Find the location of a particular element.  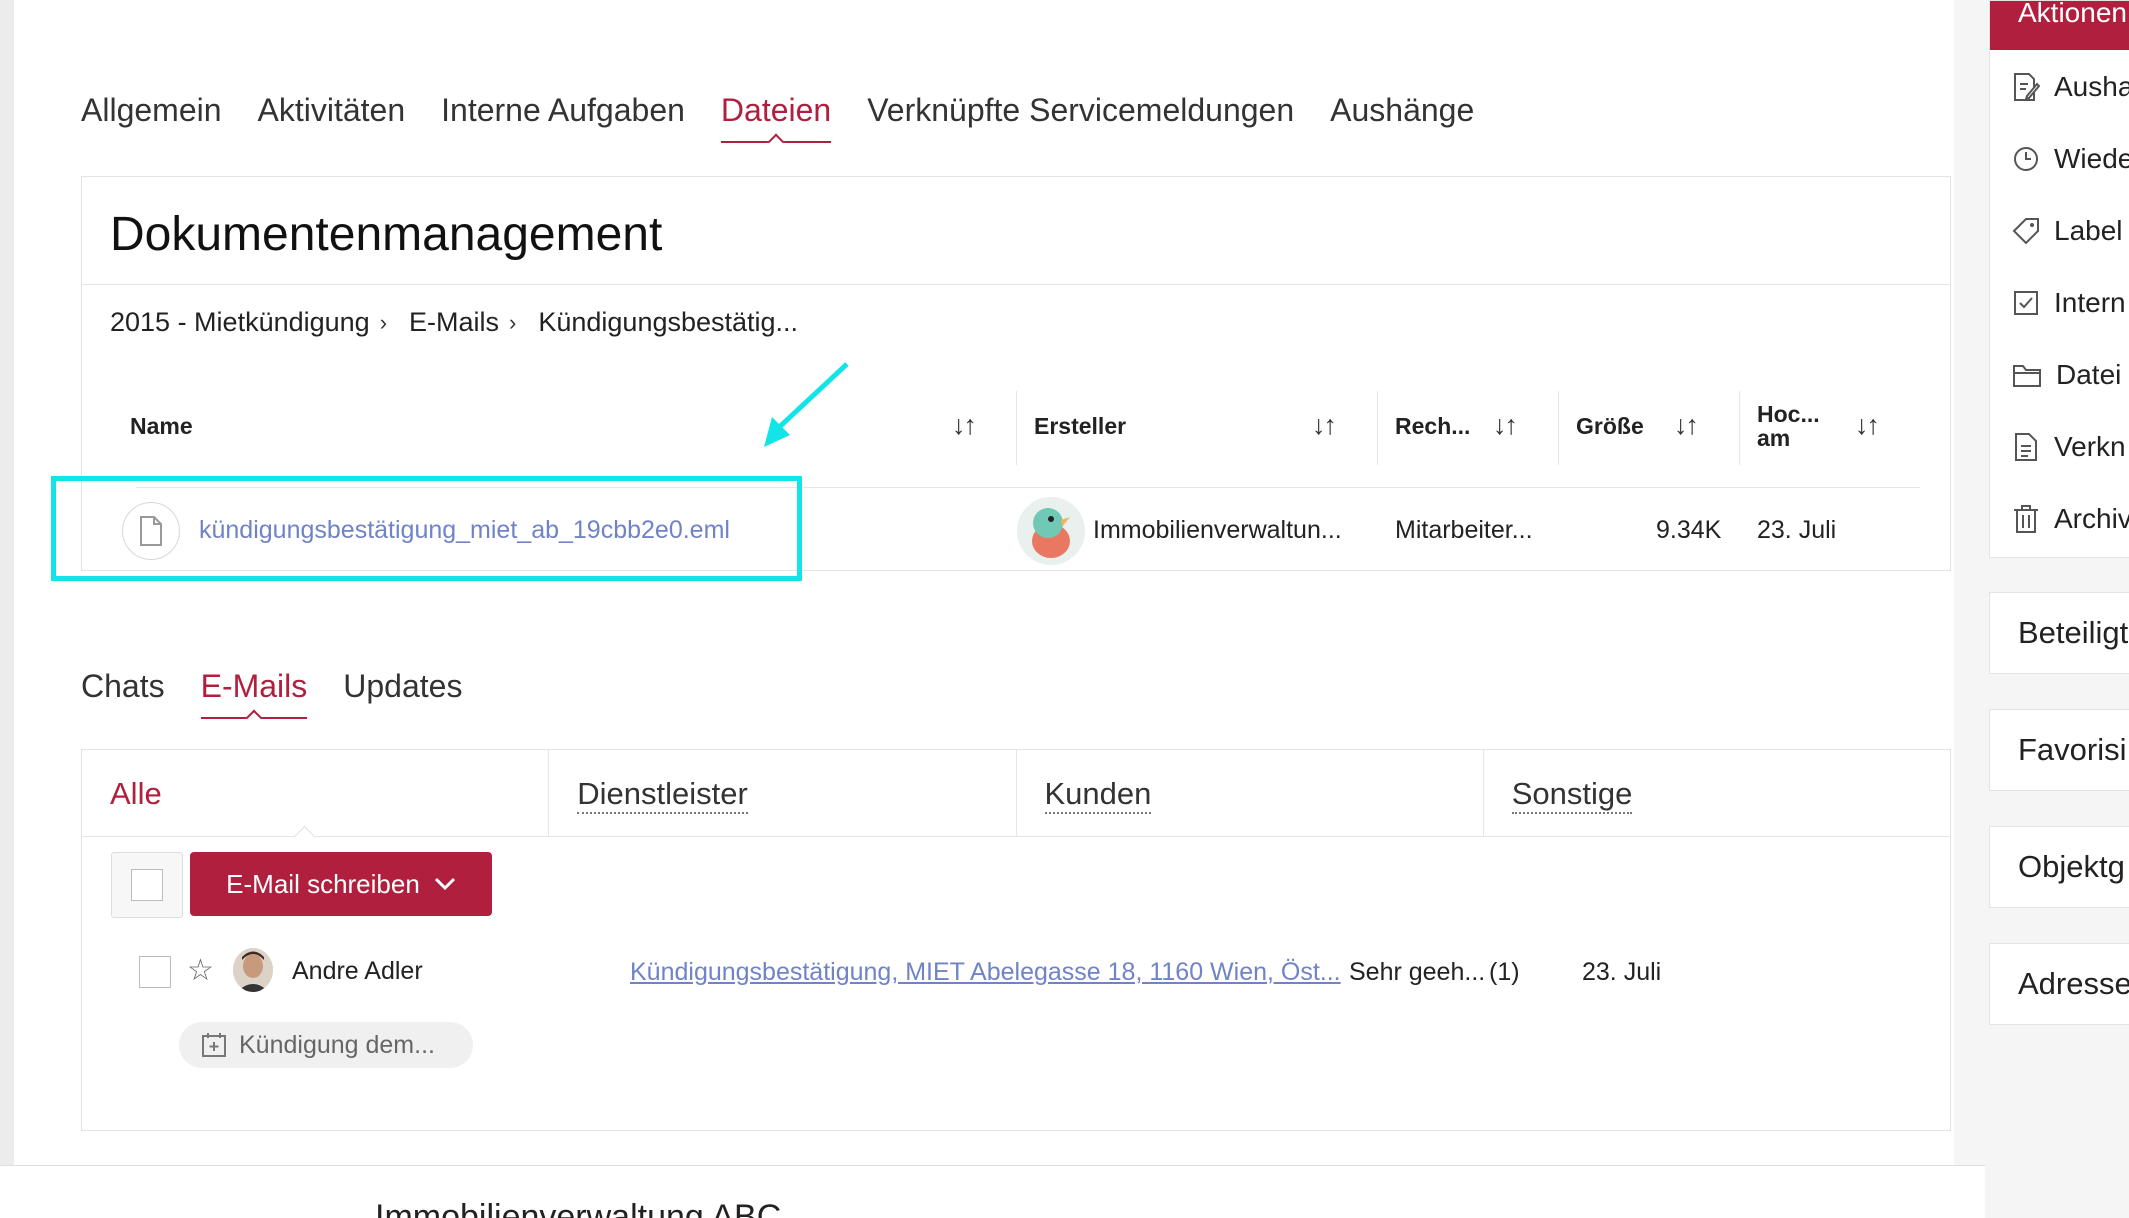

section-title: Adresse is located at coordinates (2073, 983).